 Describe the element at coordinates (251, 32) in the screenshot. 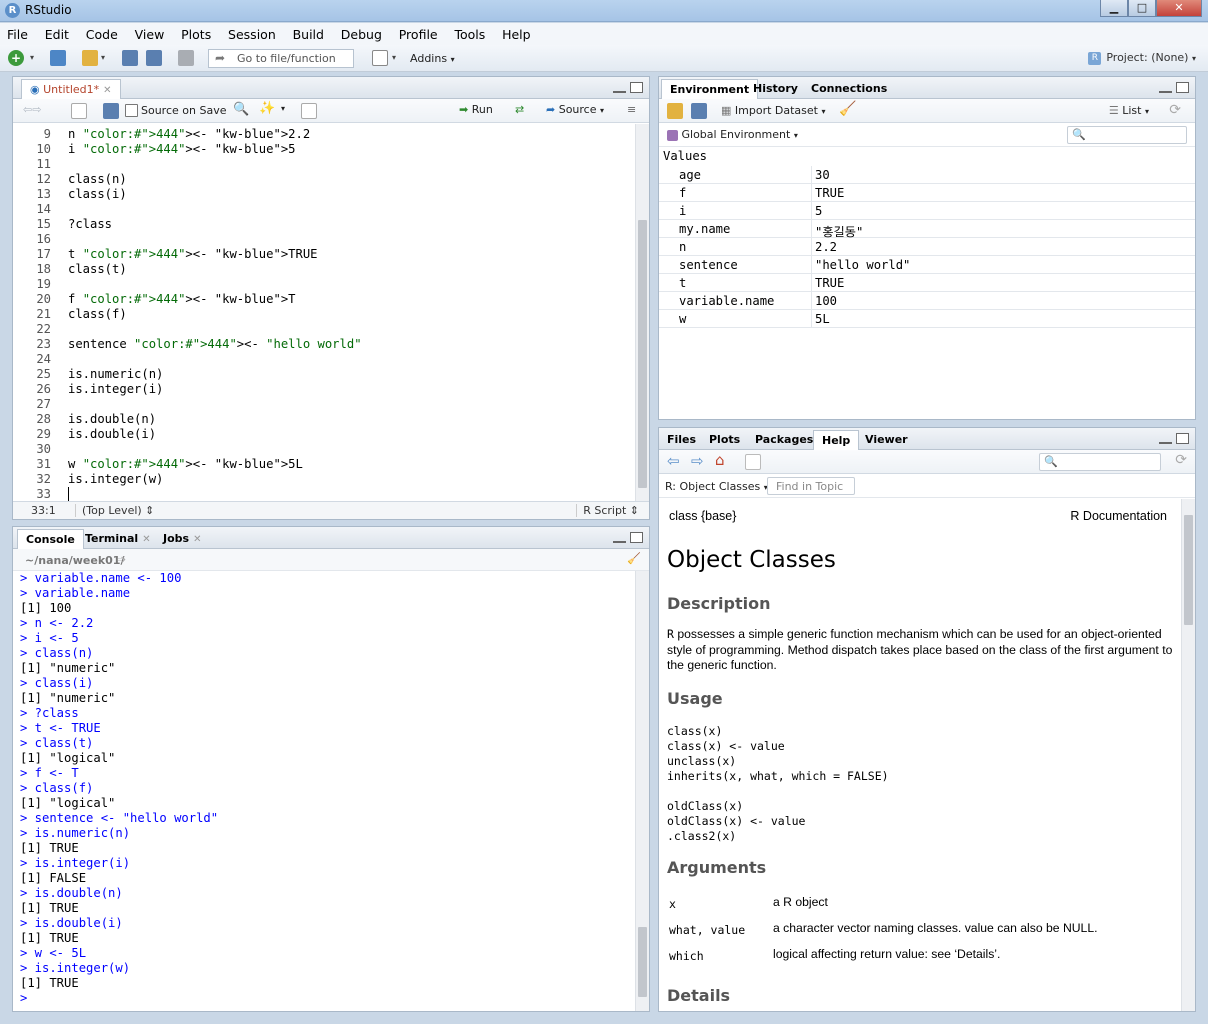

I see `menu-session: Session` at that location.